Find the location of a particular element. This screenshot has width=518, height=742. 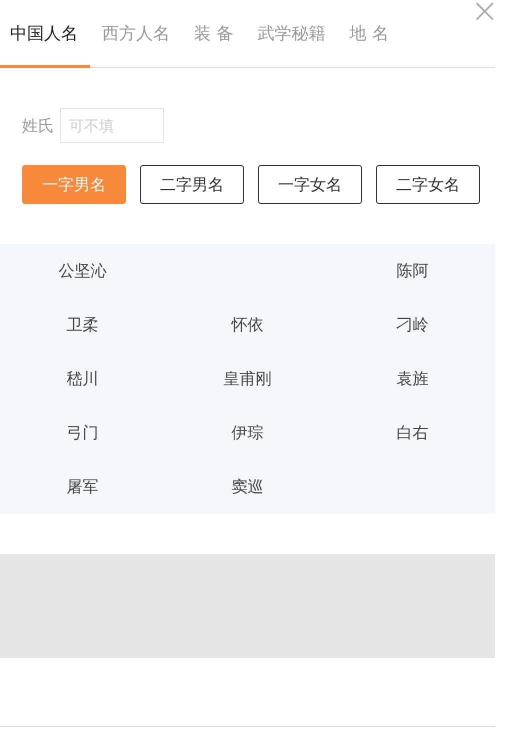

name-item: 窦巡 is located at coordinates (248, 487).